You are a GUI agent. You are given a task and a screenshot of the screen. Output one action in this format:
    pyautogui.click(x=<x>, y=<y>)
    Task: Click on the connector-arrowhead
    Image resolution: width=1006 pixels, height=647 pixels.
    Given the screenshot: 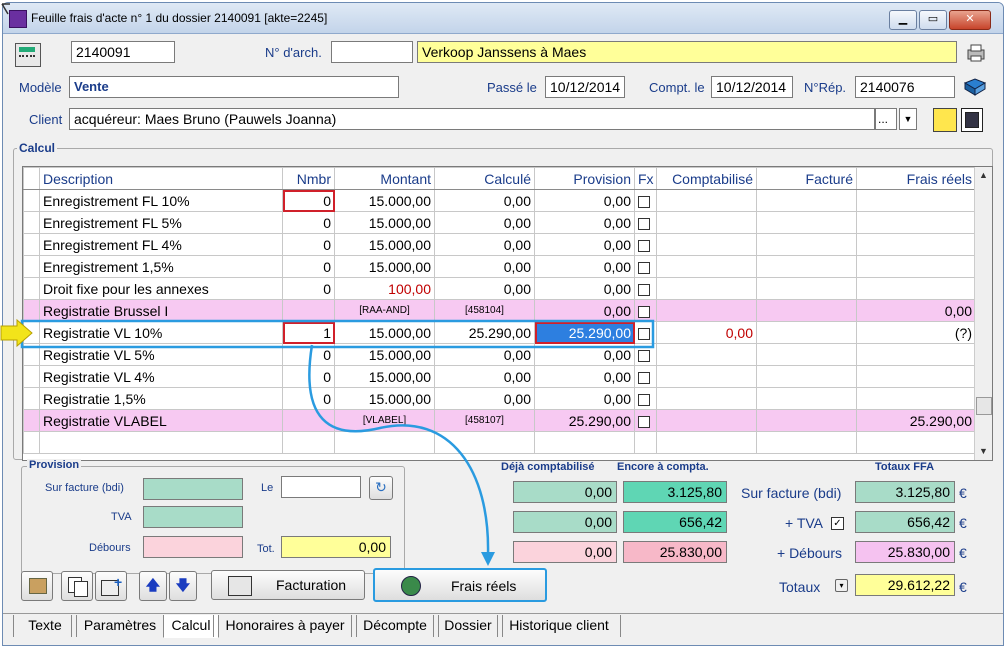 What is the action you would take?
    pyautogui.click(x=488, y=559)
    